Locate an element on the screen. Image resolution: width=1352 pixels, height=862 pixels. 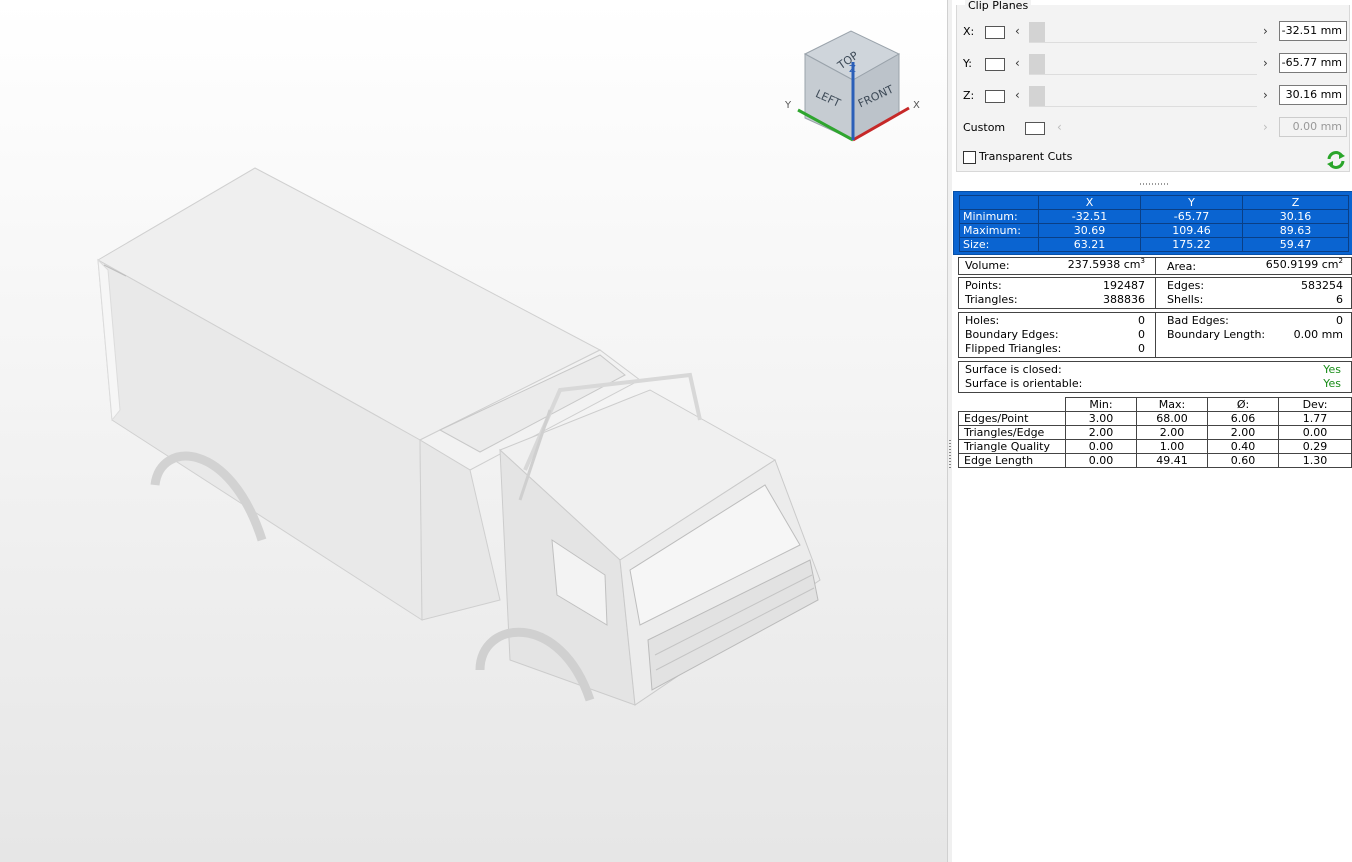
boundary-edges-label: Boundary Edges: is located at coordinates (1012, 334).